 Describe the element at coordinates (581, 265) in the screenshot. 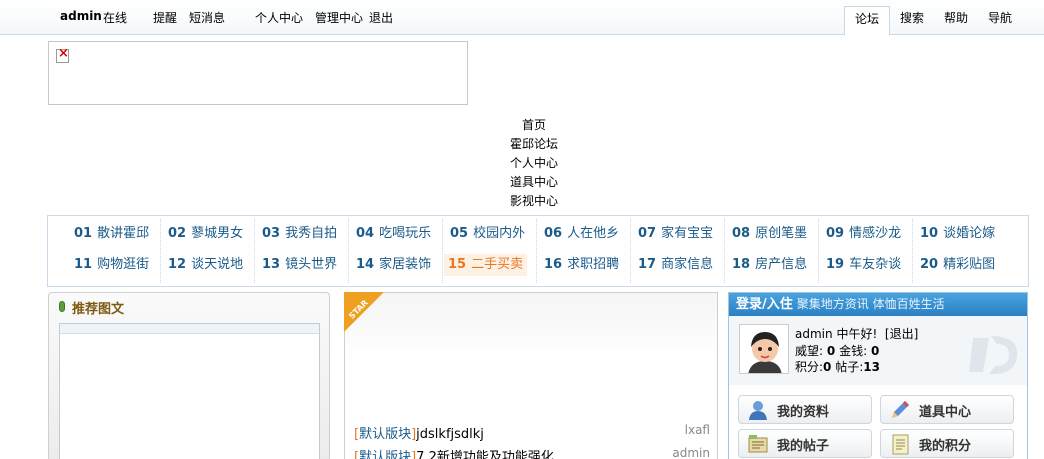

I see `board-link: 16 求职招聘` at that location.